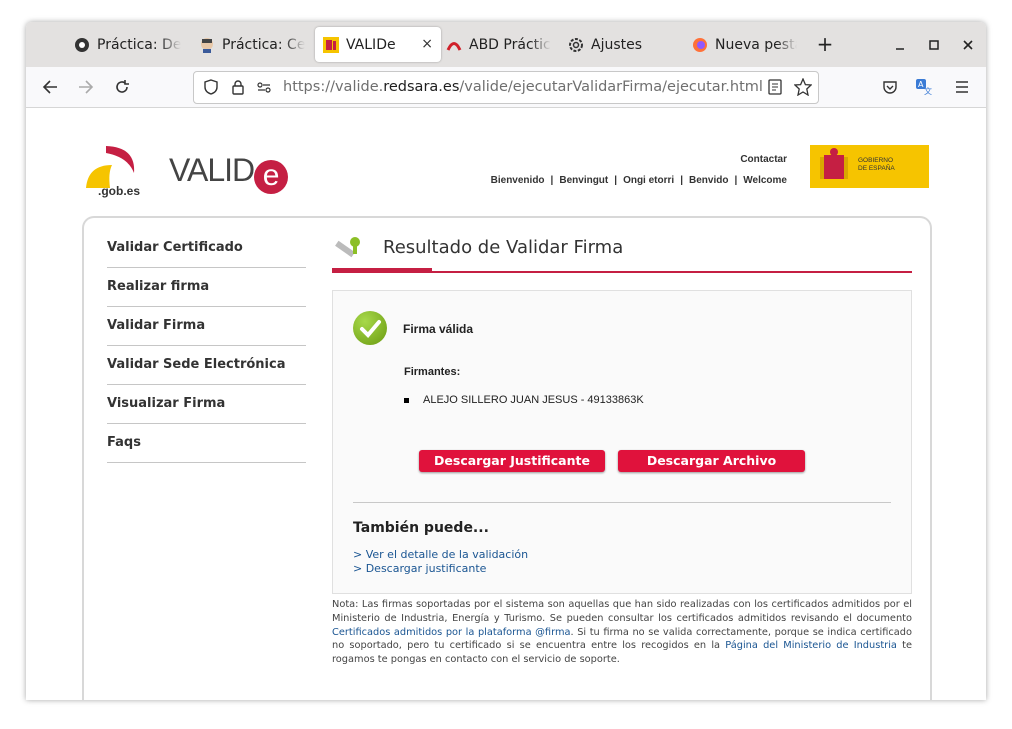 Image resolution: width=1012 pixels, height=729 pixels. What do you see at coordinates (803, 88) in the screenshot?
I see `bookmark-star-icon` at bounding box center [803, 88].